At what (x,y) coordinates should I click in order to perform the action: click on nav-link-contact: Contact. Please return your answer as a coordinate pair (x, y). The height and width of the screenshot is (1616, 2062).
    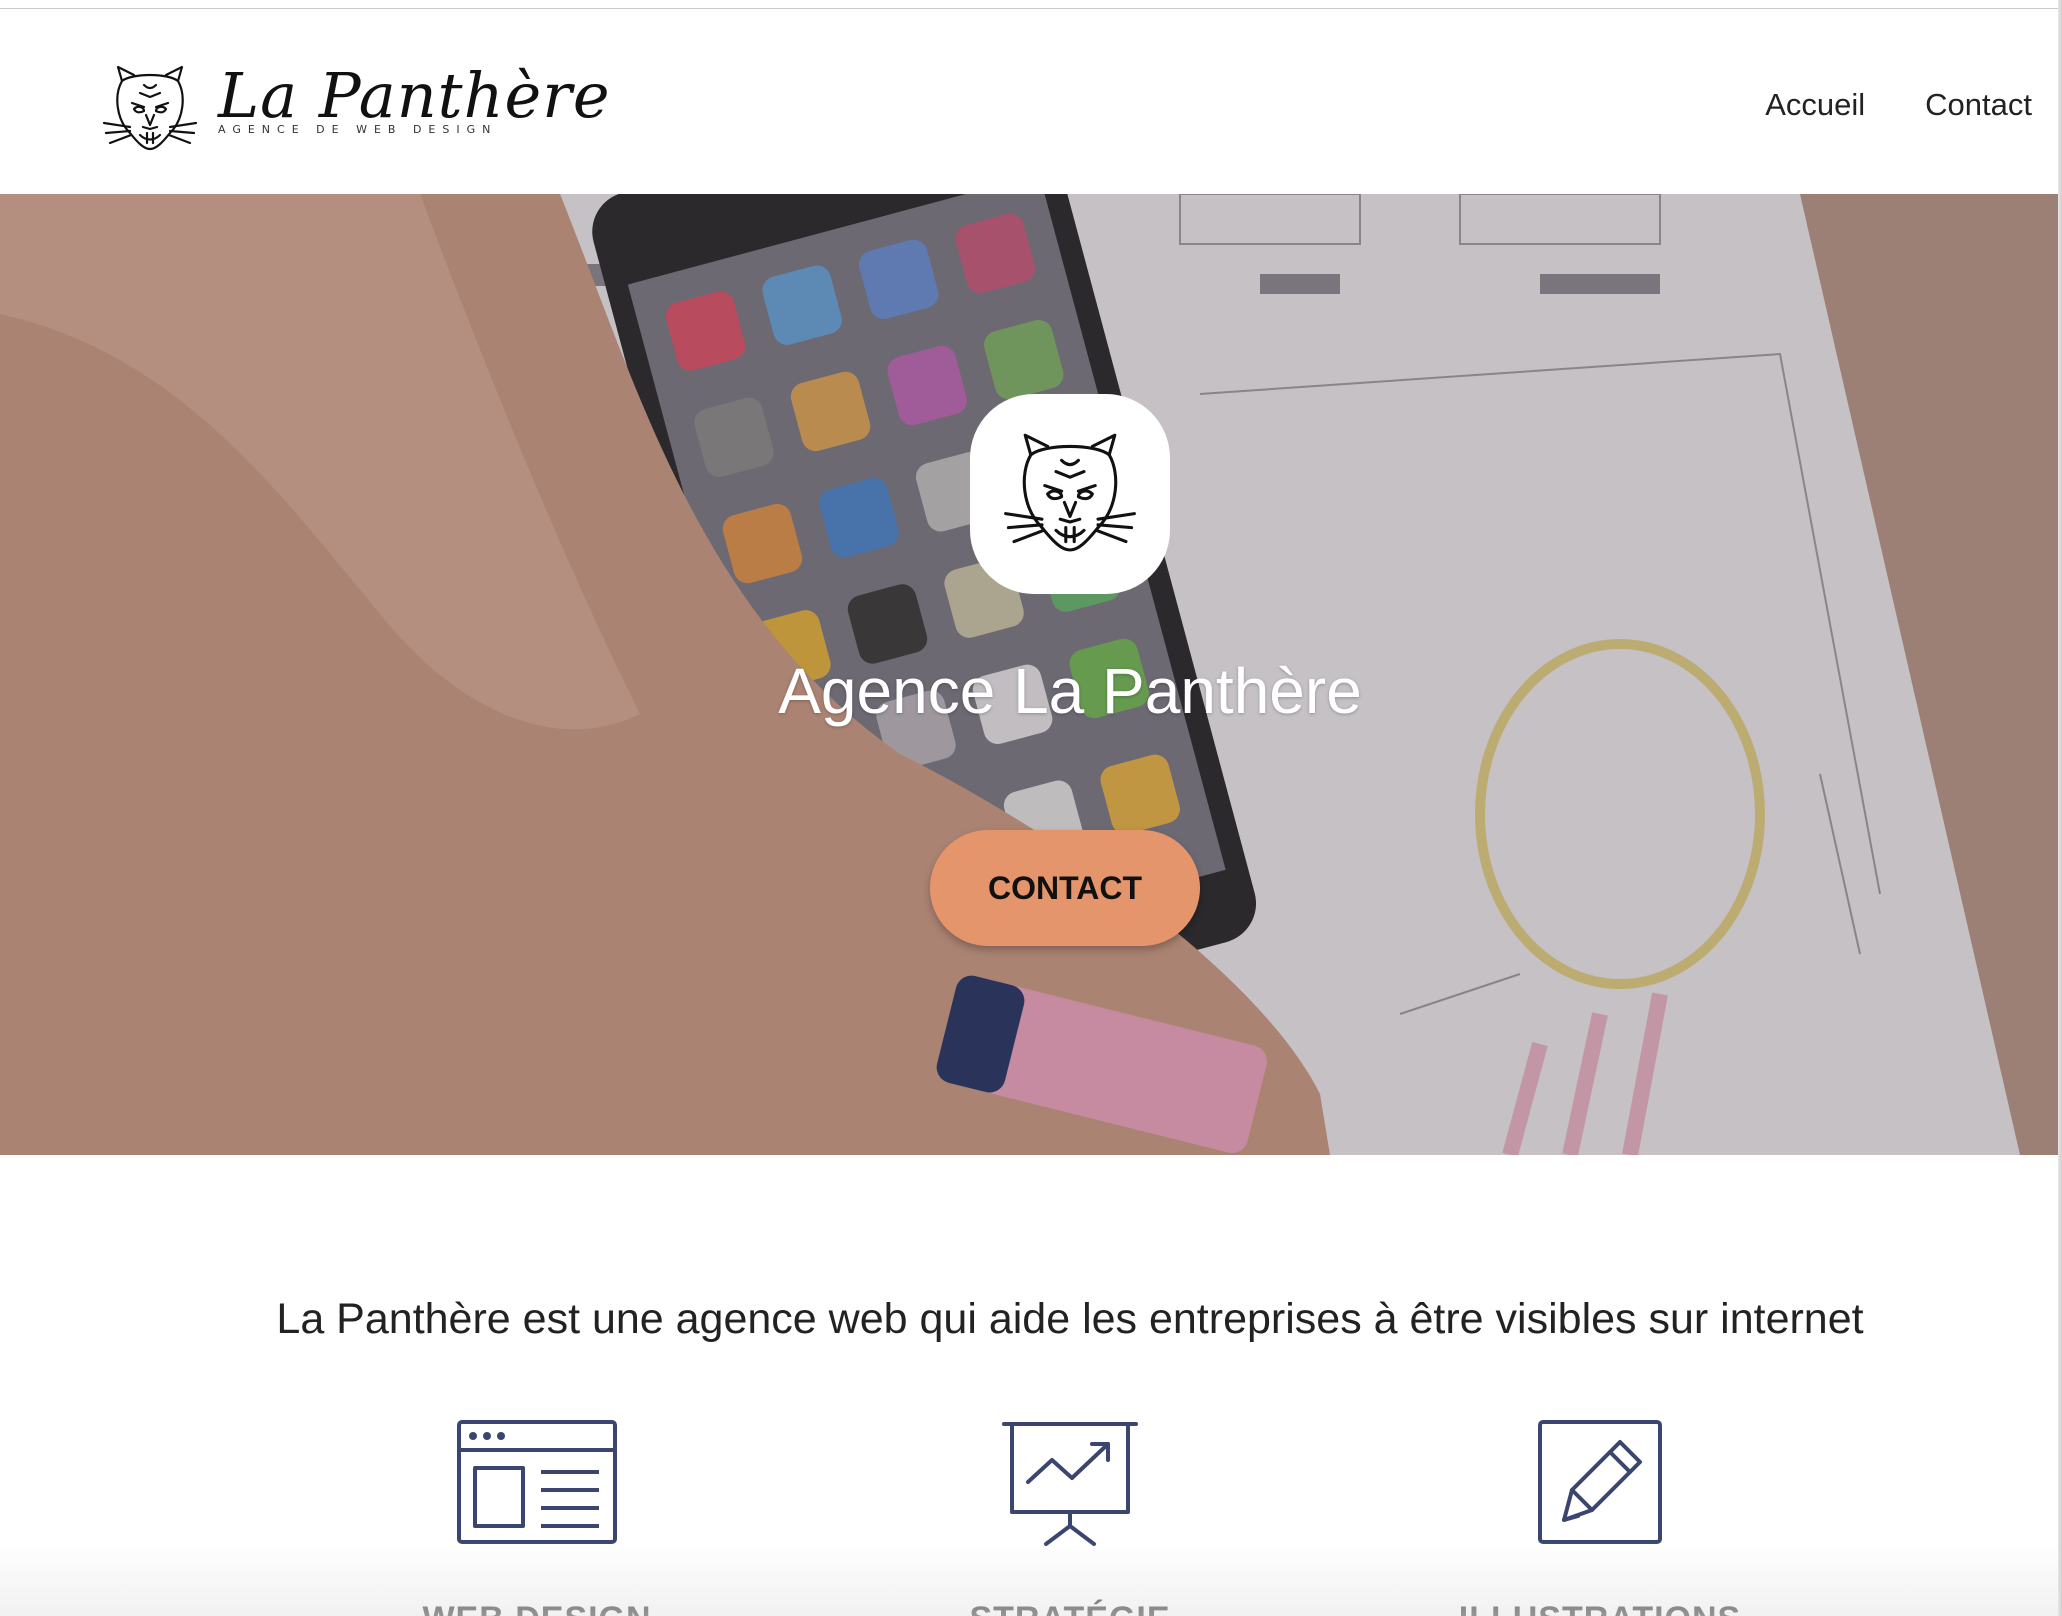
    Looking at the image, I should click on (1978, 105).